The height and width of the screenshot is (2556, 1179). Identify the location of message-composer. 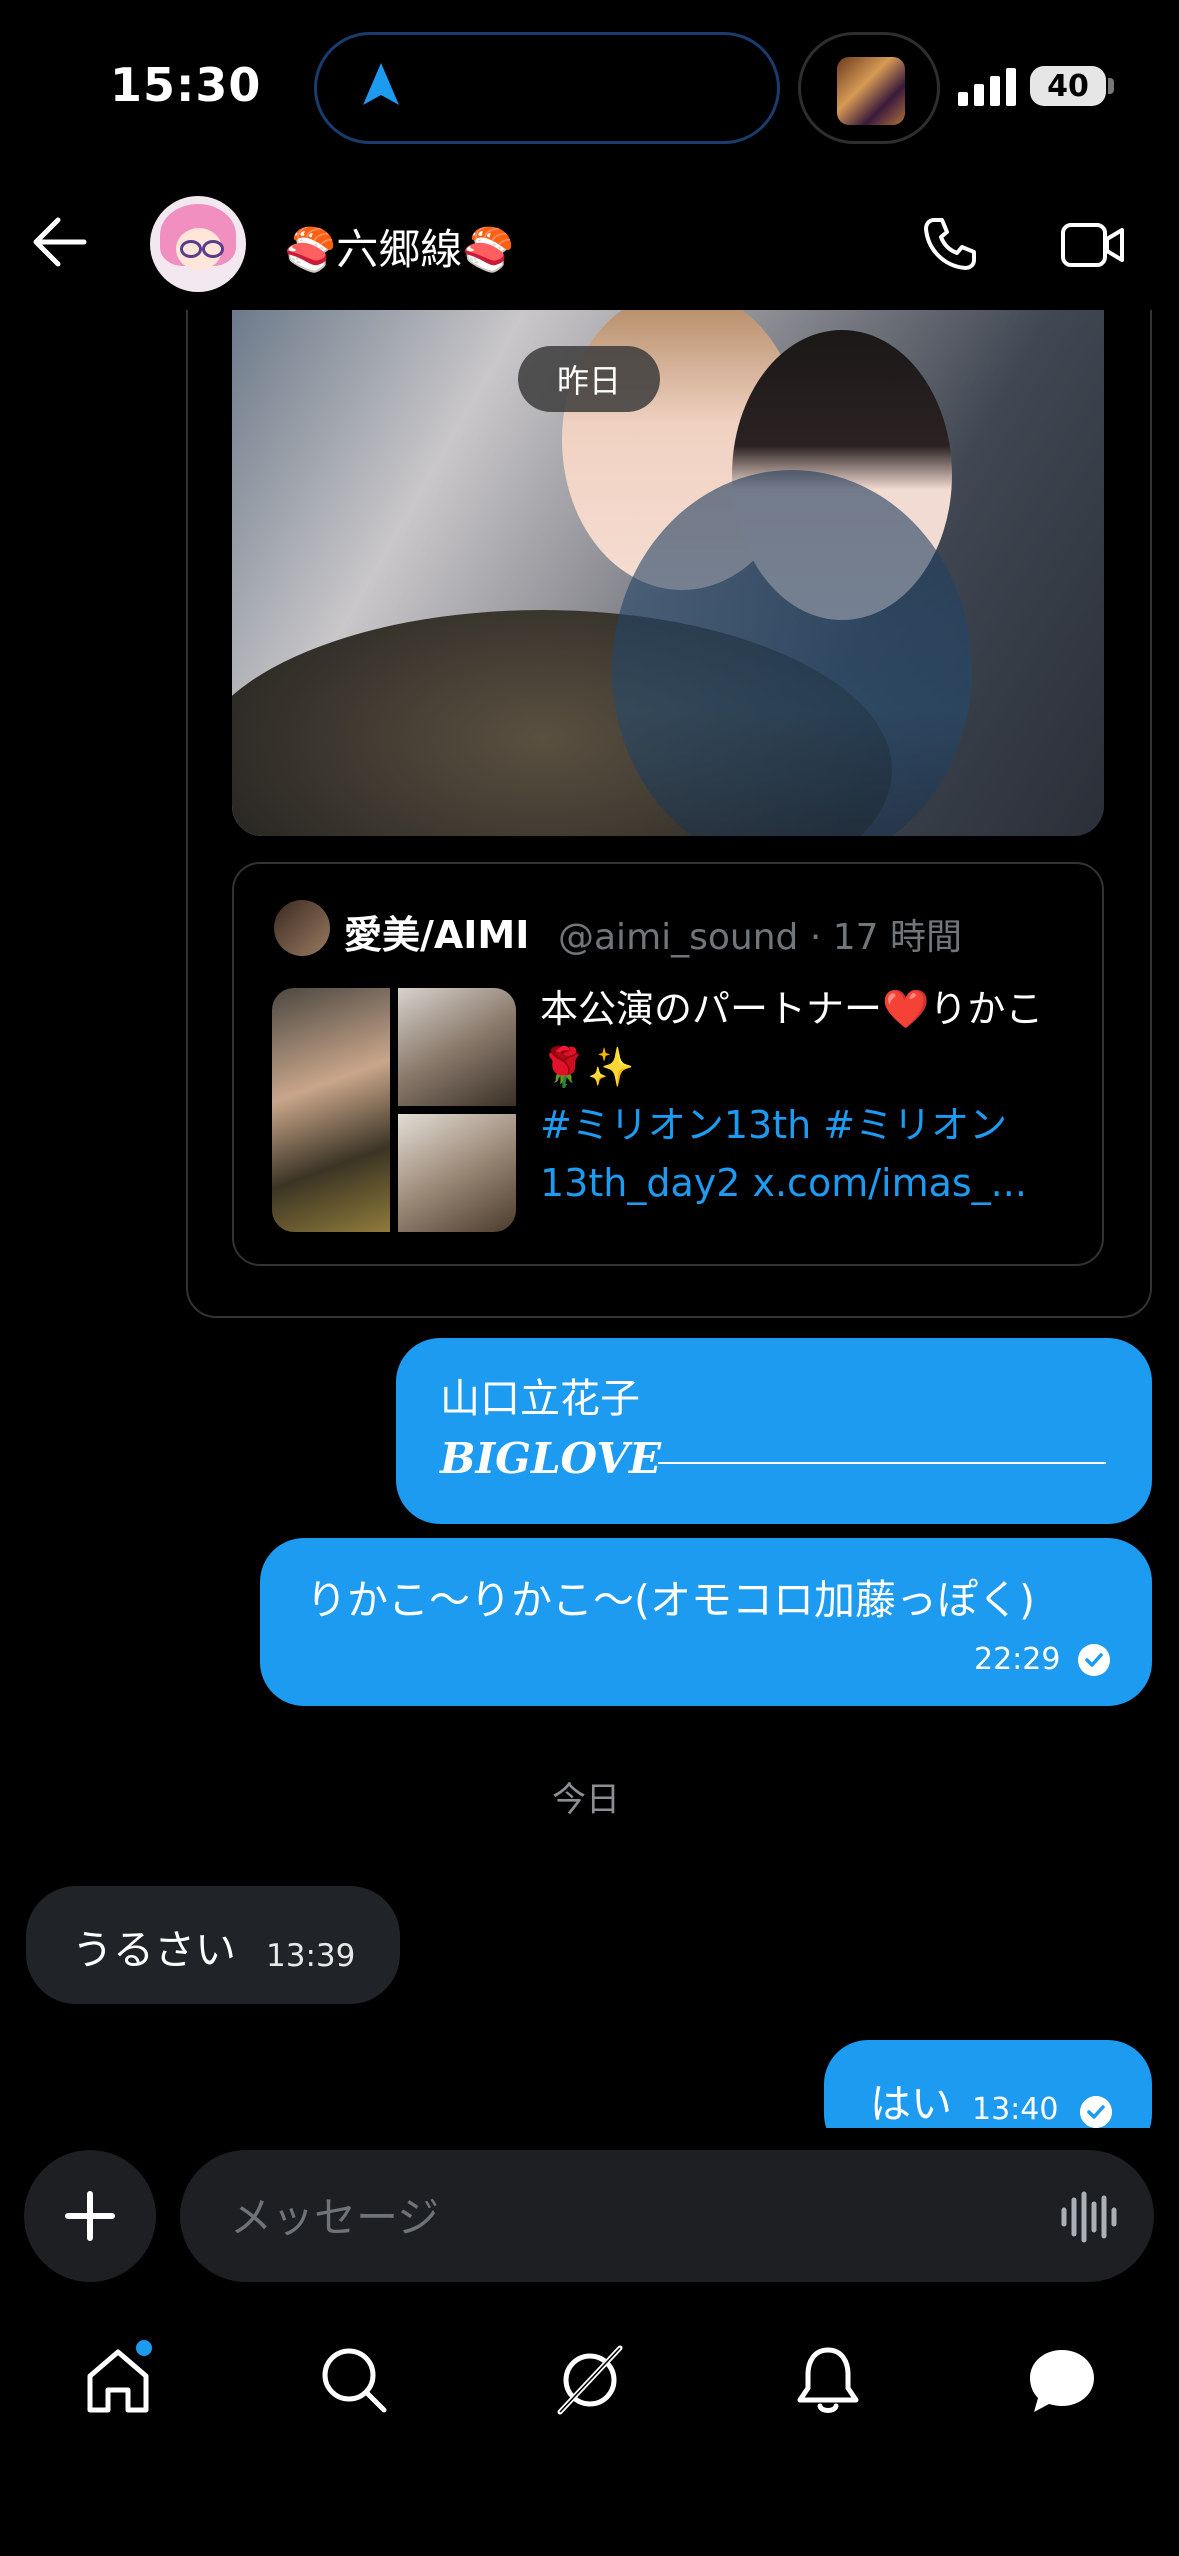
(667, 2216).